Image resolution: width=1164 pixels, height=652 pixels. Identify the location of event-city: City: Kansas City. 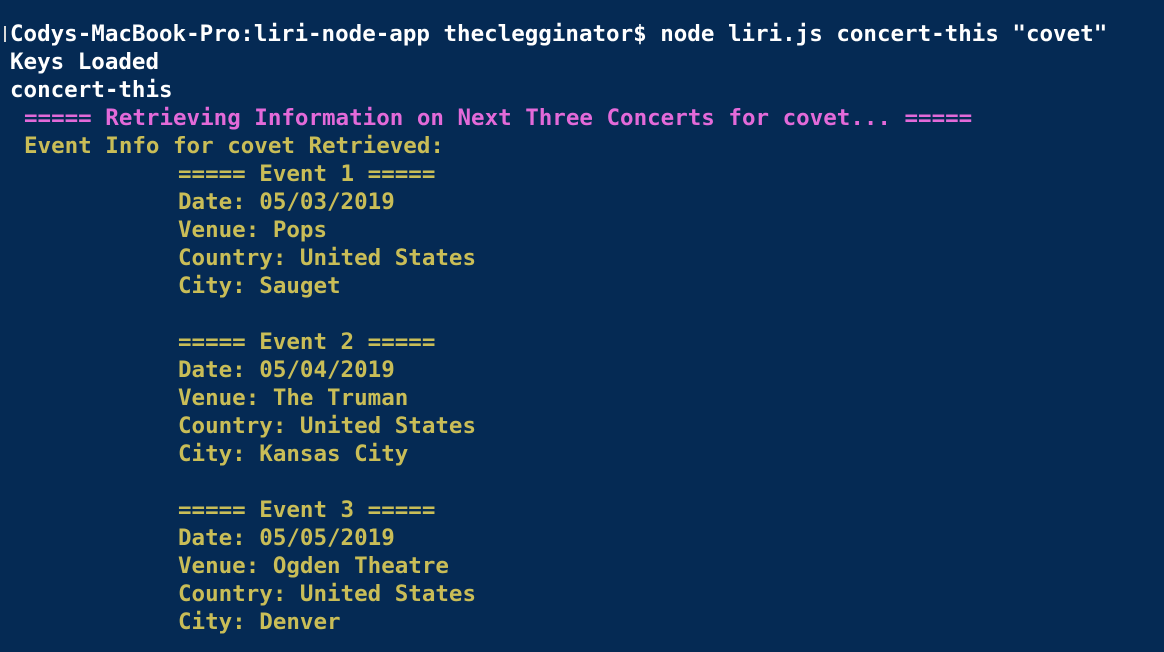
(293, 454).